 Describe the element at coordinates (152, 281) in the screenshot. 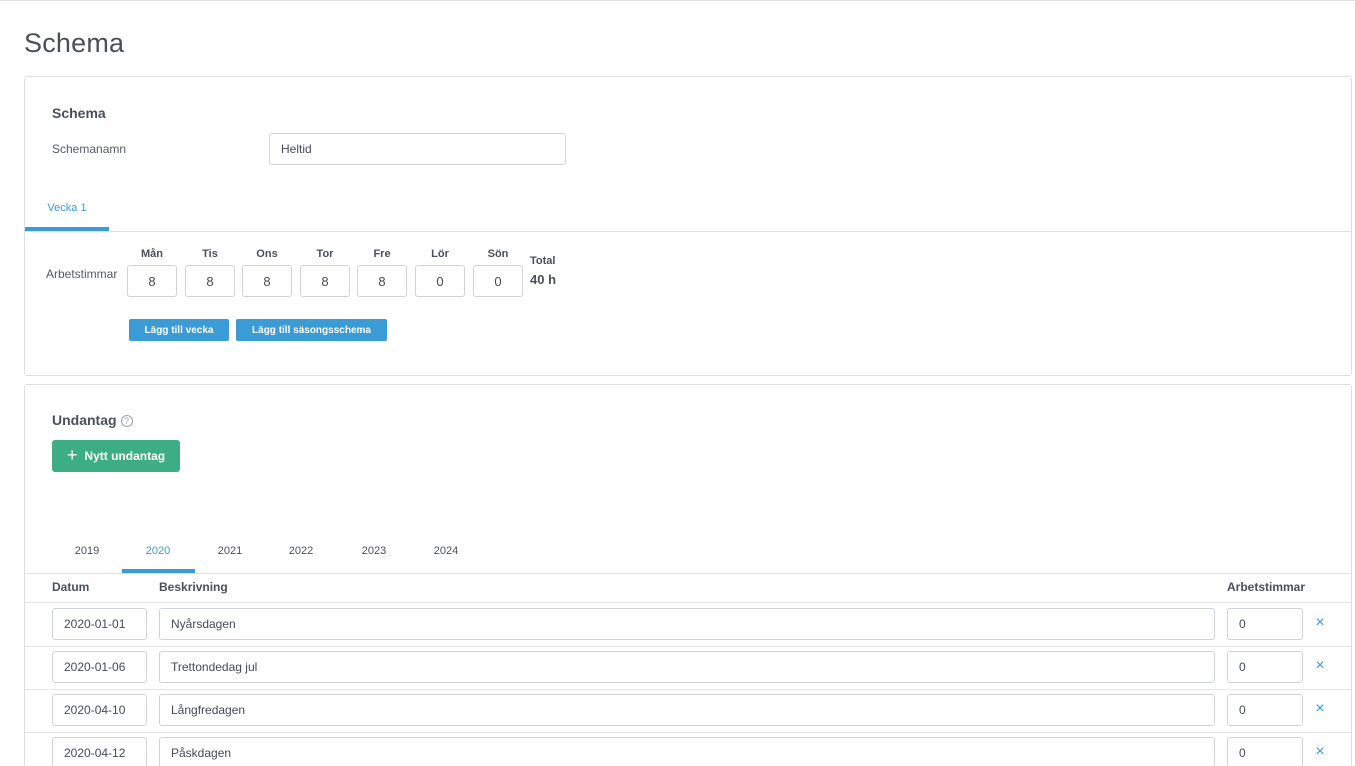

I see `day-hours-input-mon: 8` at that location.